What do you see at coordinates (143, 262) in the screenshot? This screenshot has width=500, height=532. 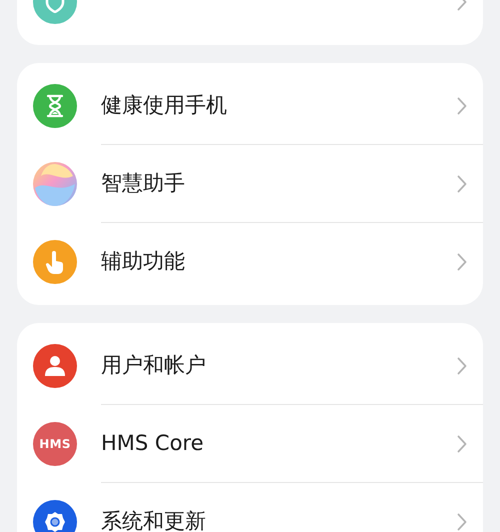 I see `settings-item-label: 辅助功能` at bounding box center [143, 262].